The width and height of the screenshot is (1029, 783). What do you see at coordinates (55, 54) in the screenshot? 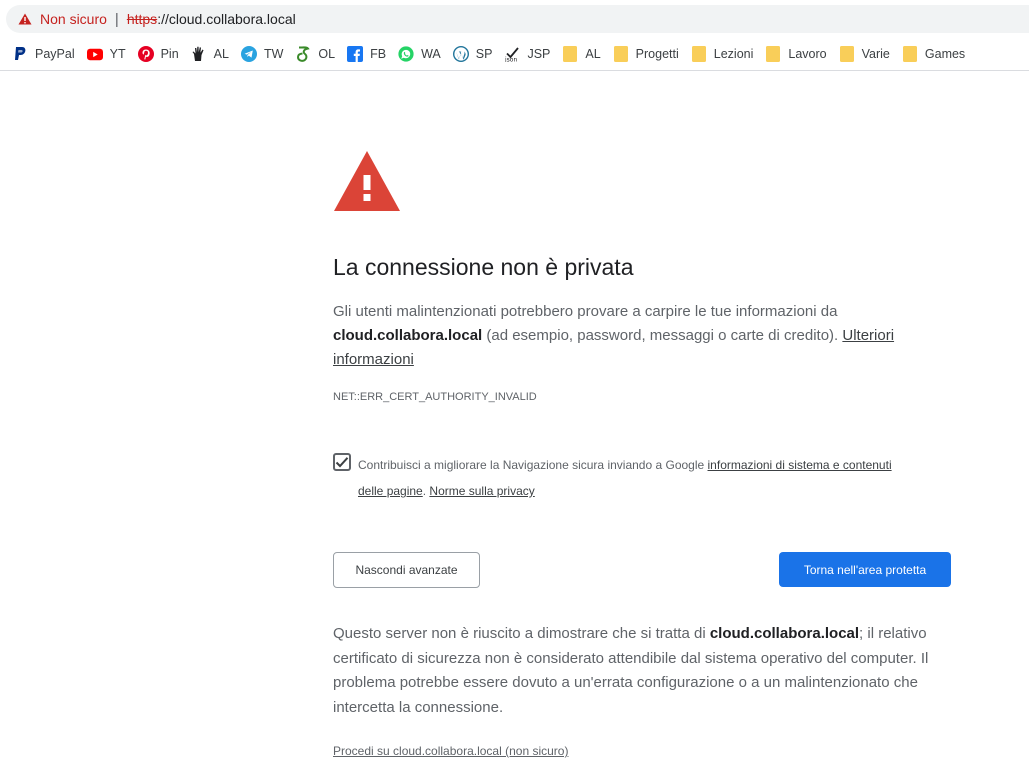
I see `bookmark-label: PayPal` at bounding box center [55, 54].